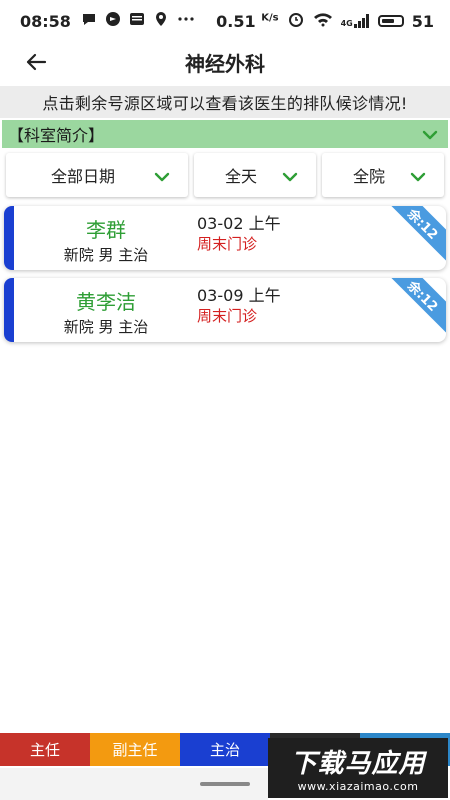  What do you see at coordinates (390, 21) in the screenshot?
I see `battery-icon` at bounding box center [390, 21].